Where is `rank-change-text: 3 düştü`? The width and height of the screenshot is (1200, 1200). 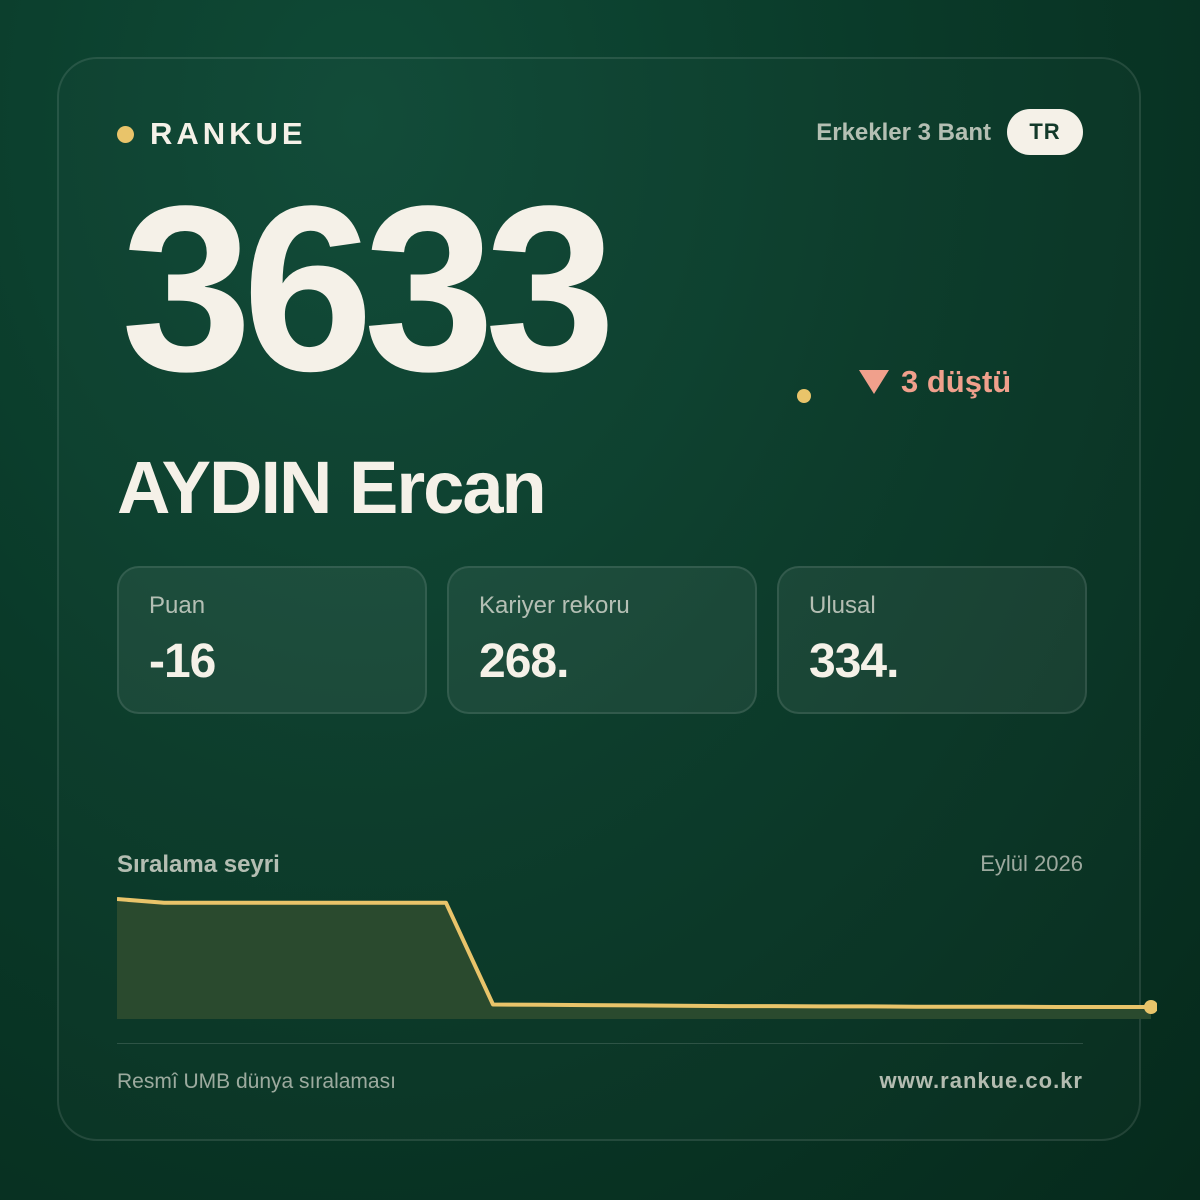 rank-change-text: 3 düştü is located at coordinates (956, 381).